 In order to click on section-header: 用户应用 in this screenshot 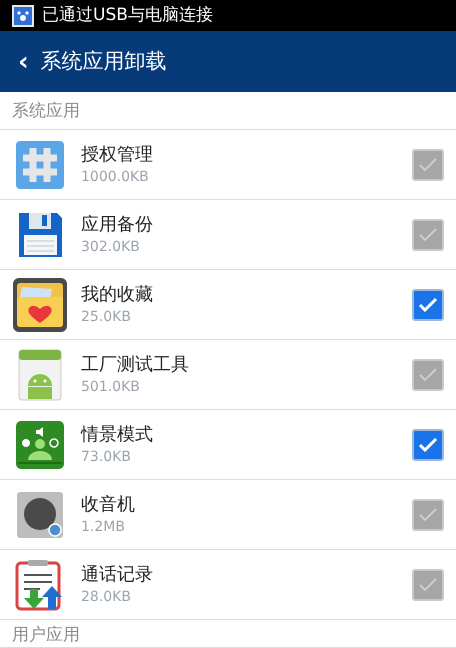, I will do `click(46, 635)`.